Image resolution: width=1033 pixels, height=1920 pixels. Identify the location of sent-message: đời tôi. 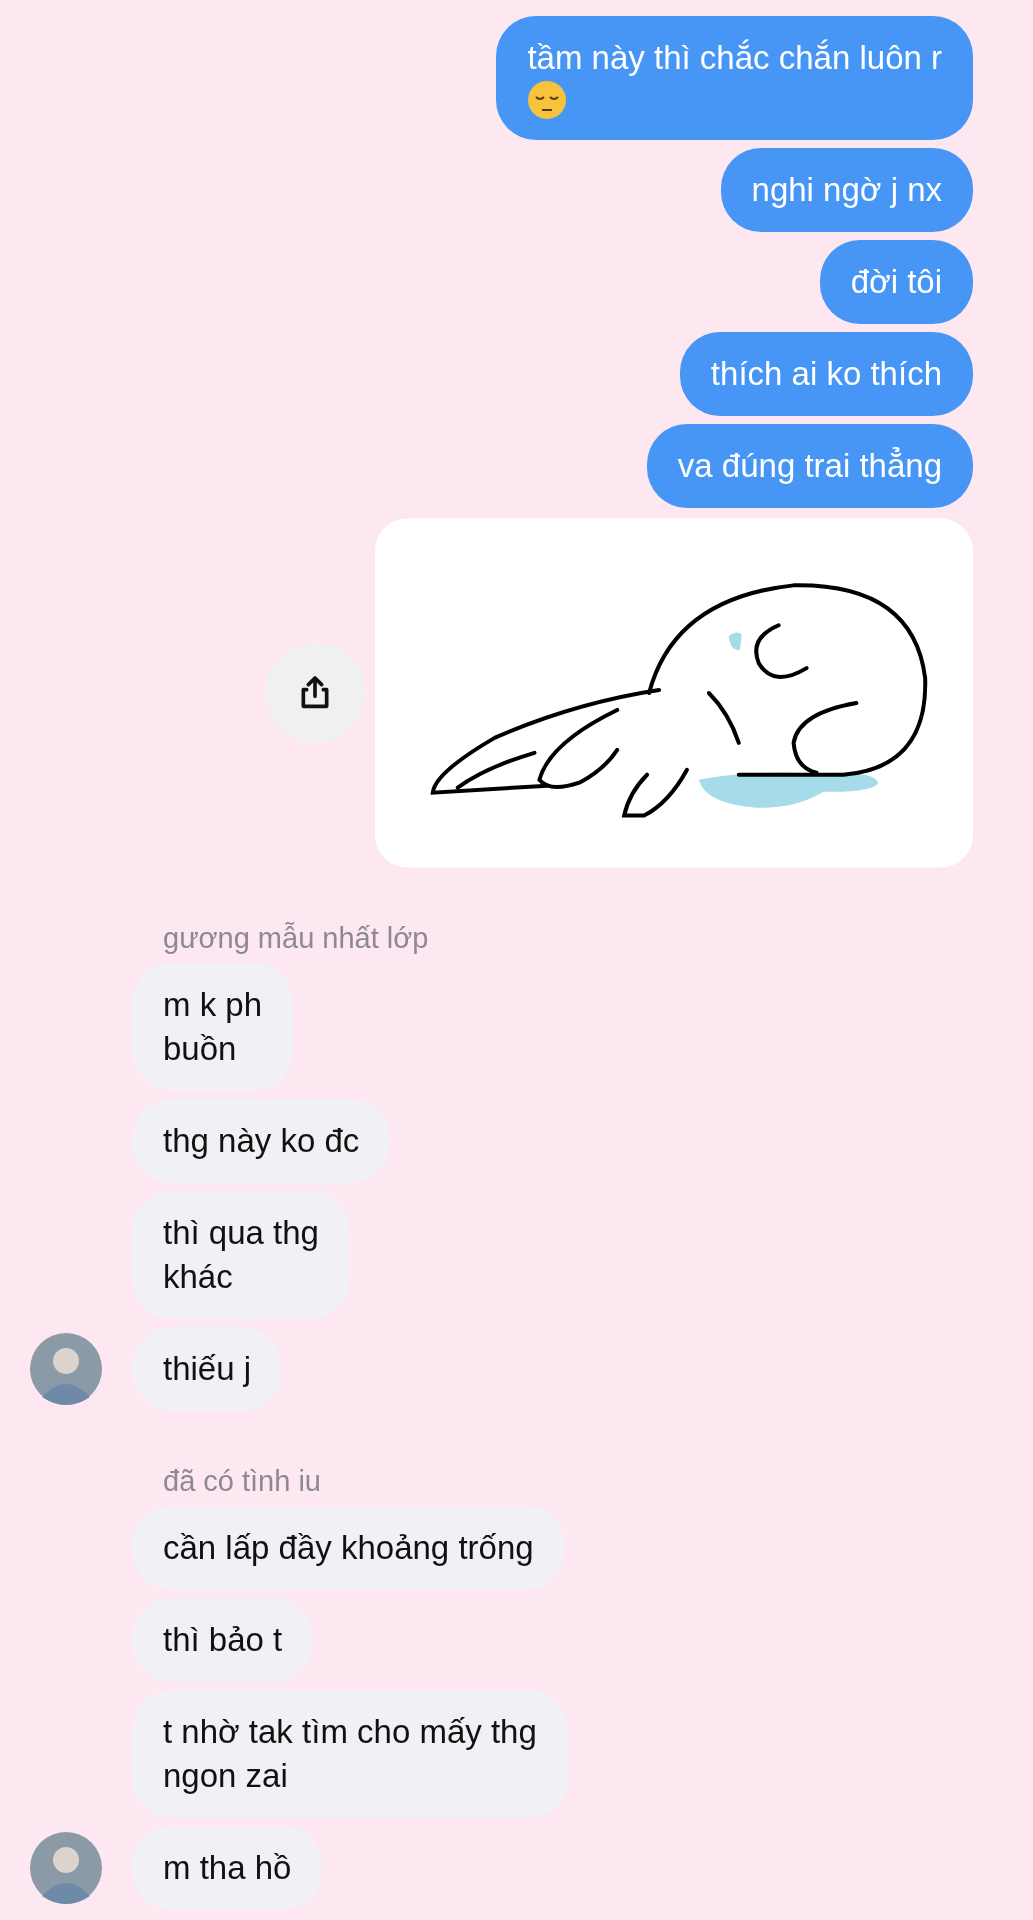
(896, 282).